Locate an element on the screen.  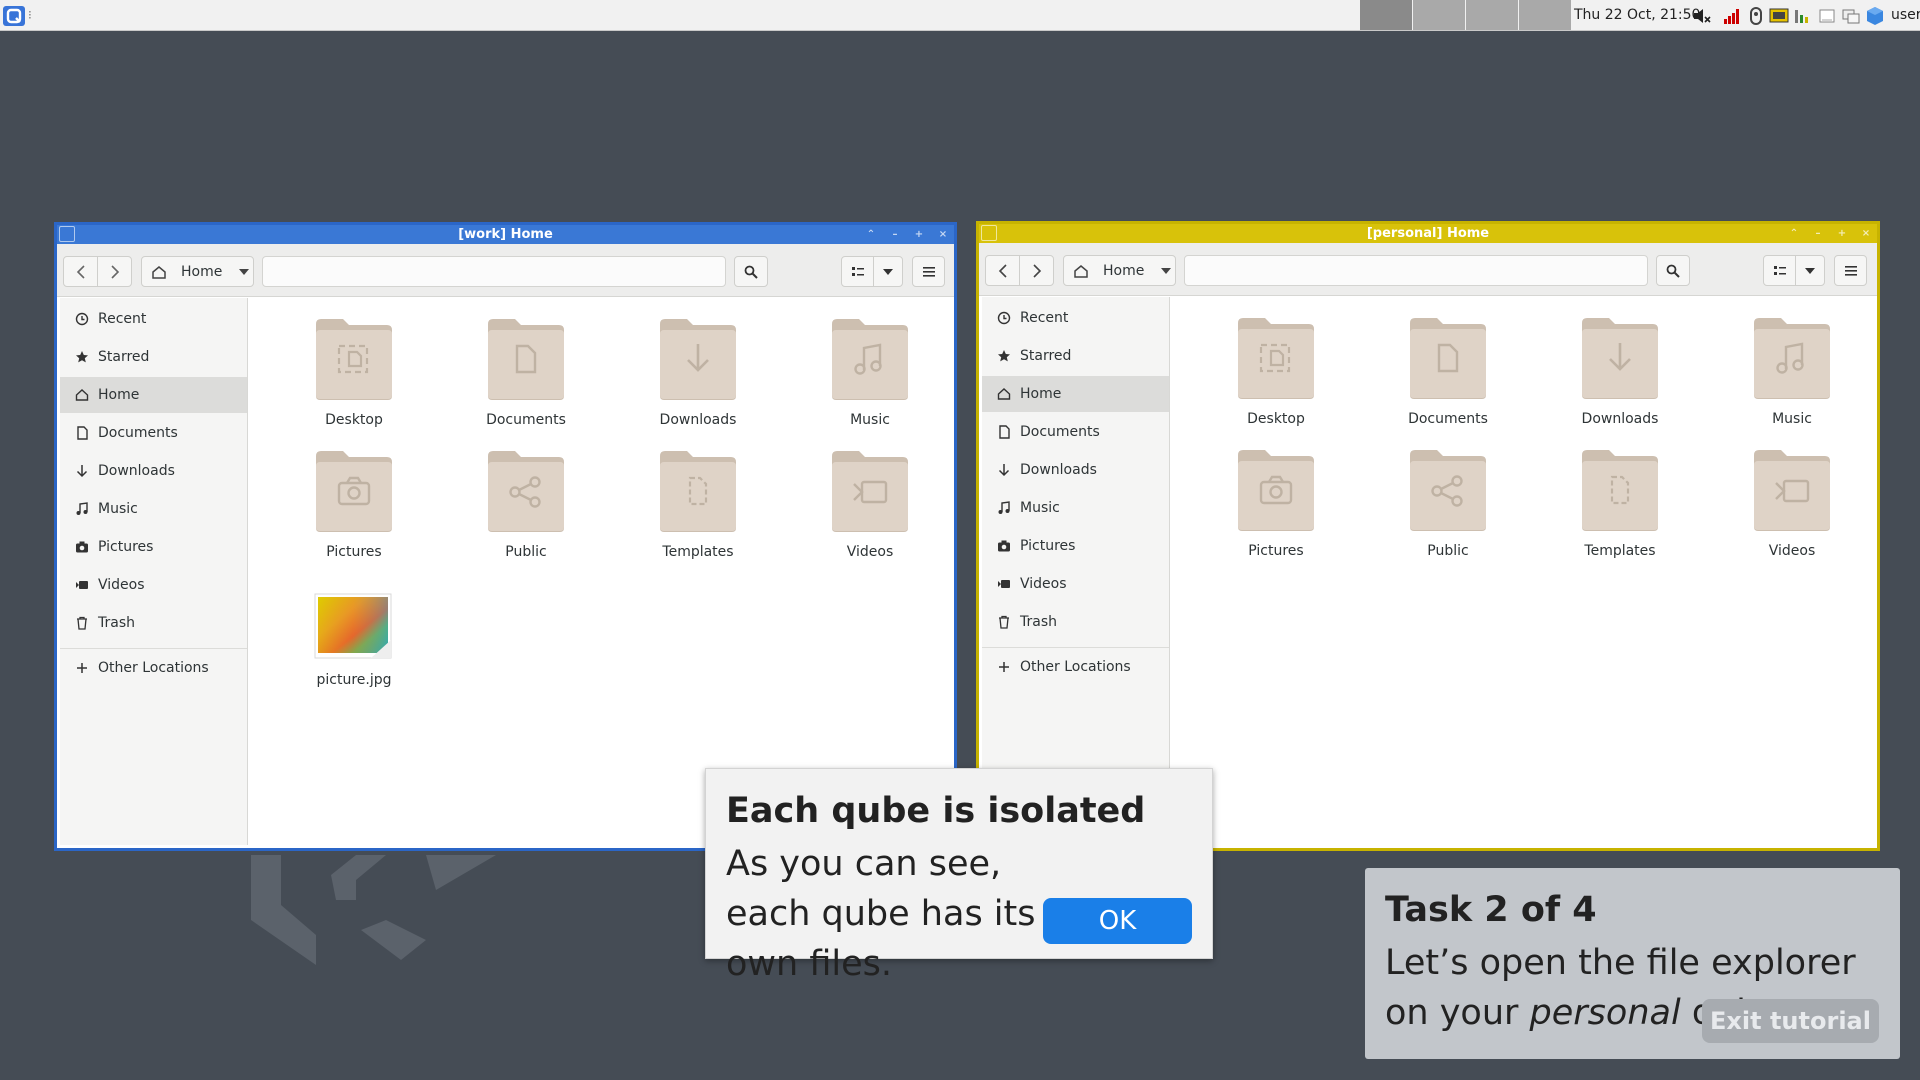
devices-icon is located at coordinates (1756, 16).